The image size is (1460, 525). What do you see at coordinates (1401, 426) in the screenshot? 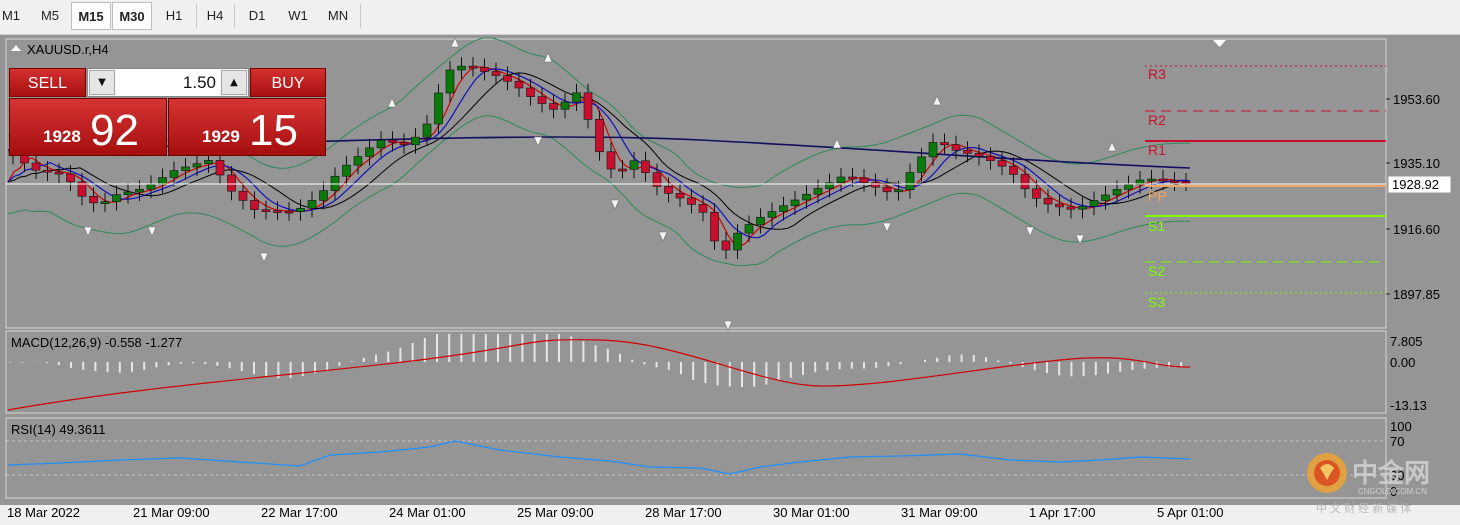
I see `rsi-axis-label: 100` at bounding box center [1401, 426].